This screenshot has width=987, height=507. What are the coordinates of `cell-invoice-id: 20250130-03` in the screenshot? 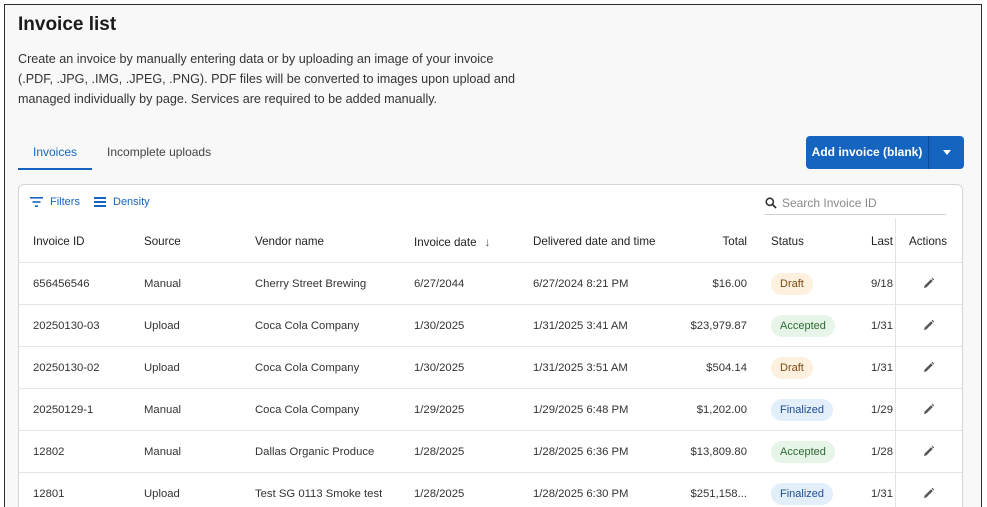 It's located at (66, 326).